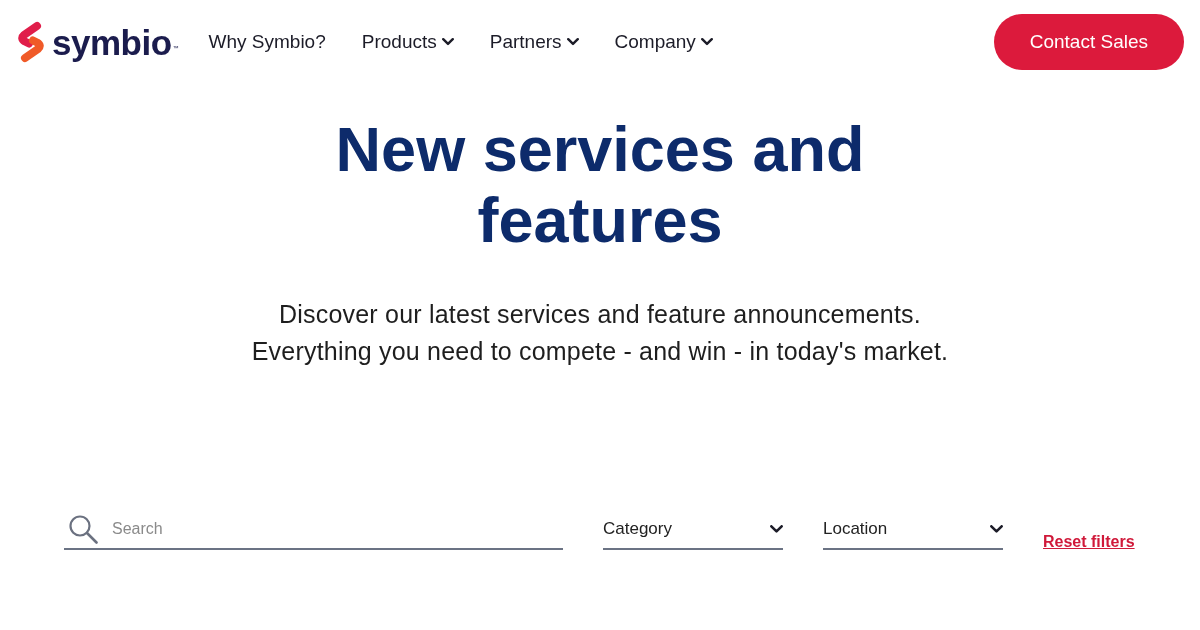 The image size is (1200, 630). I want to click on nav-link: Products, so click(407, 42).